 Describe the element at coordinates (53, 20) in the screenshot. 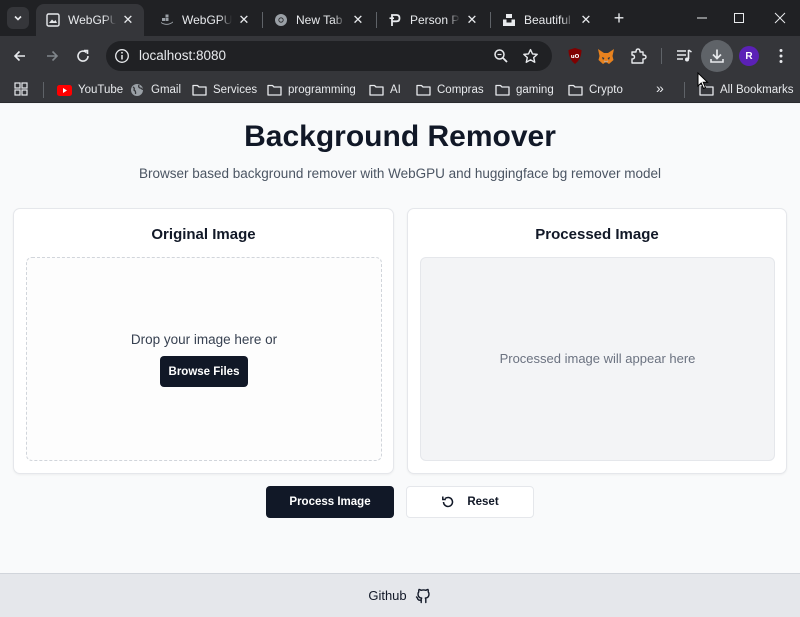

I see `image-icon` at that location.